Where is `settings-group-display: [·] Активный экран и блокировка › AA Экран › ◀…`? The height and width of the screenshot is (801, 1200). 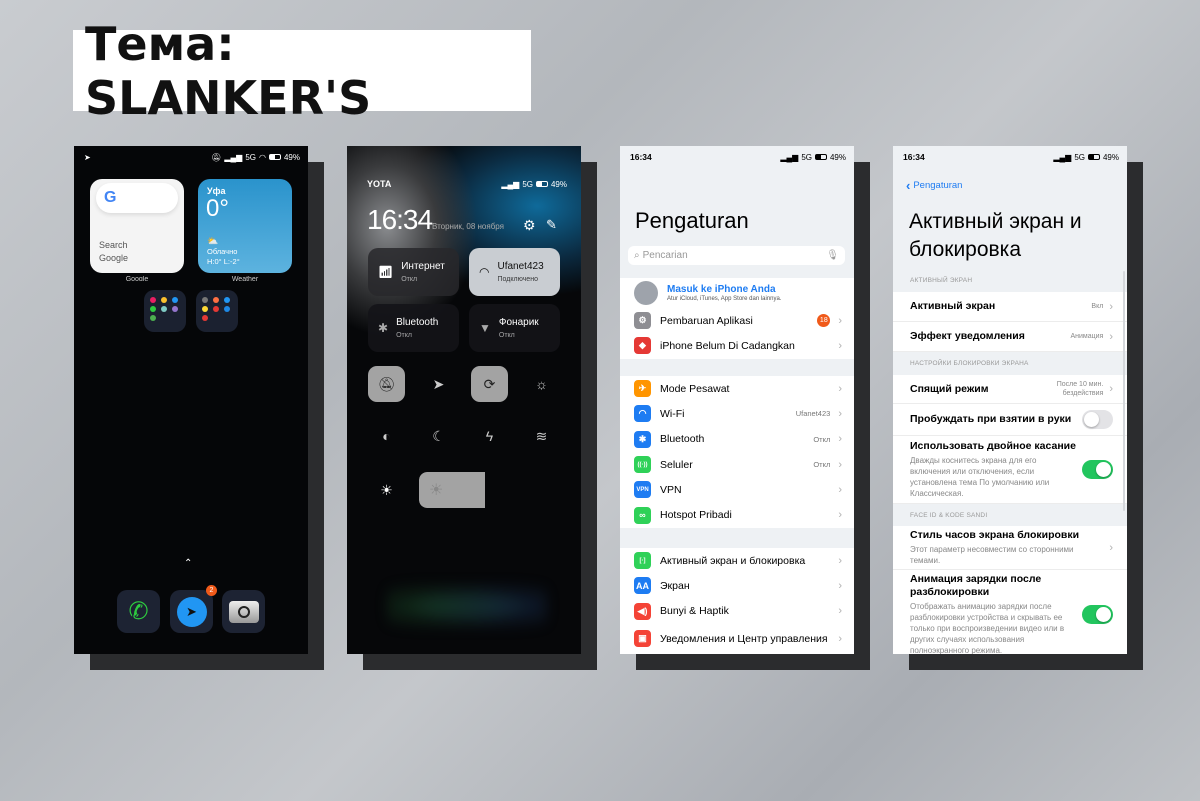 settings-group-display: [·] Активный экран и блокировка › AA Экран › ◀… is located at coordinates (737, 601).